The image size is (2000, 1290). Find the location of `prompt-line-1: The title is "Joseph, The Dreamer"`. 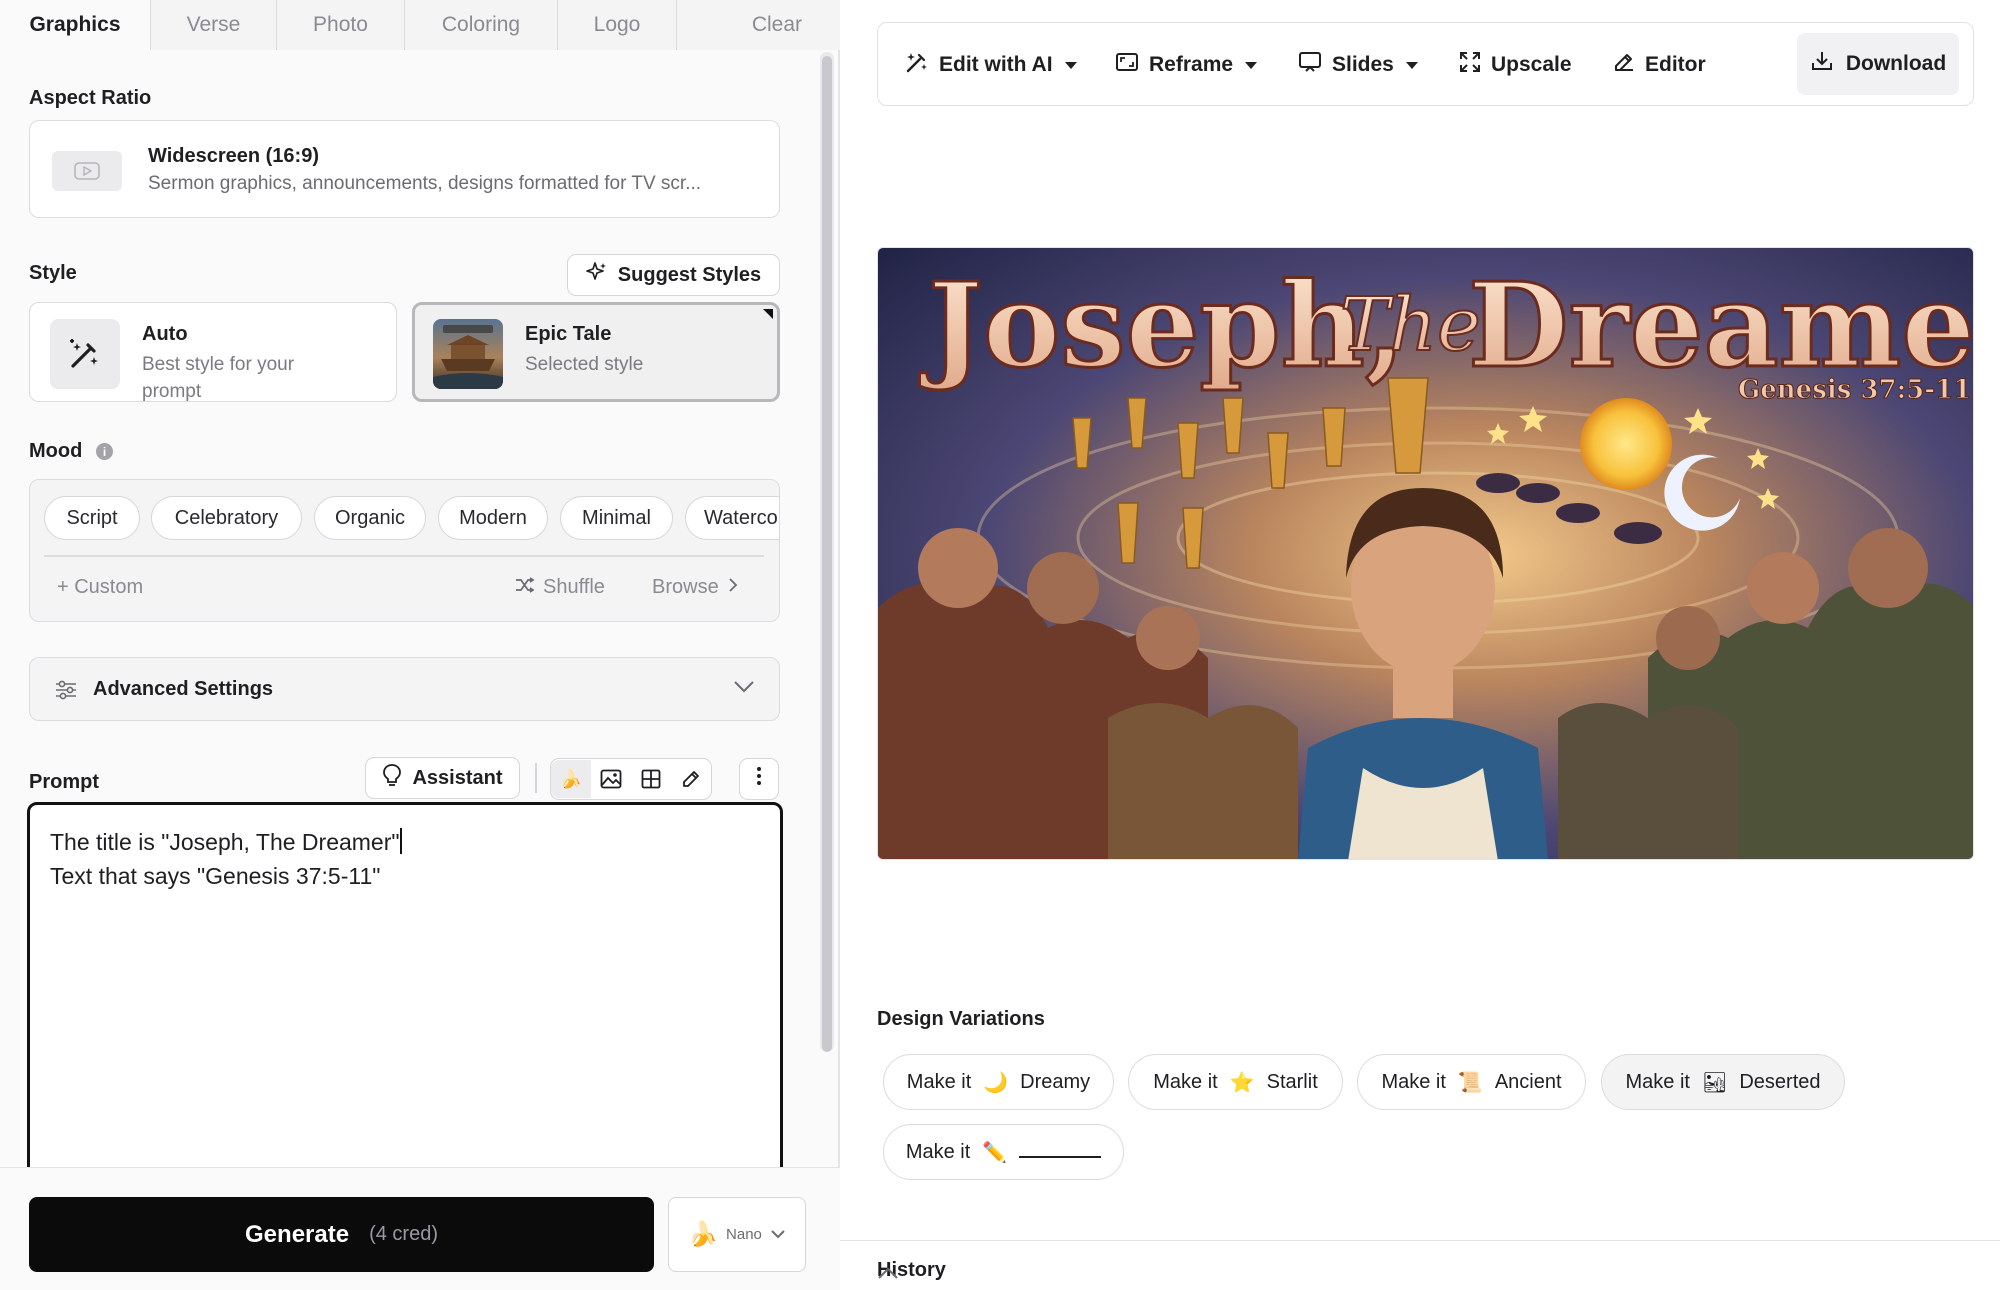

prompt-line-1: The title is "Joseph, The Dreamer" is located at coordinates (225, 842).